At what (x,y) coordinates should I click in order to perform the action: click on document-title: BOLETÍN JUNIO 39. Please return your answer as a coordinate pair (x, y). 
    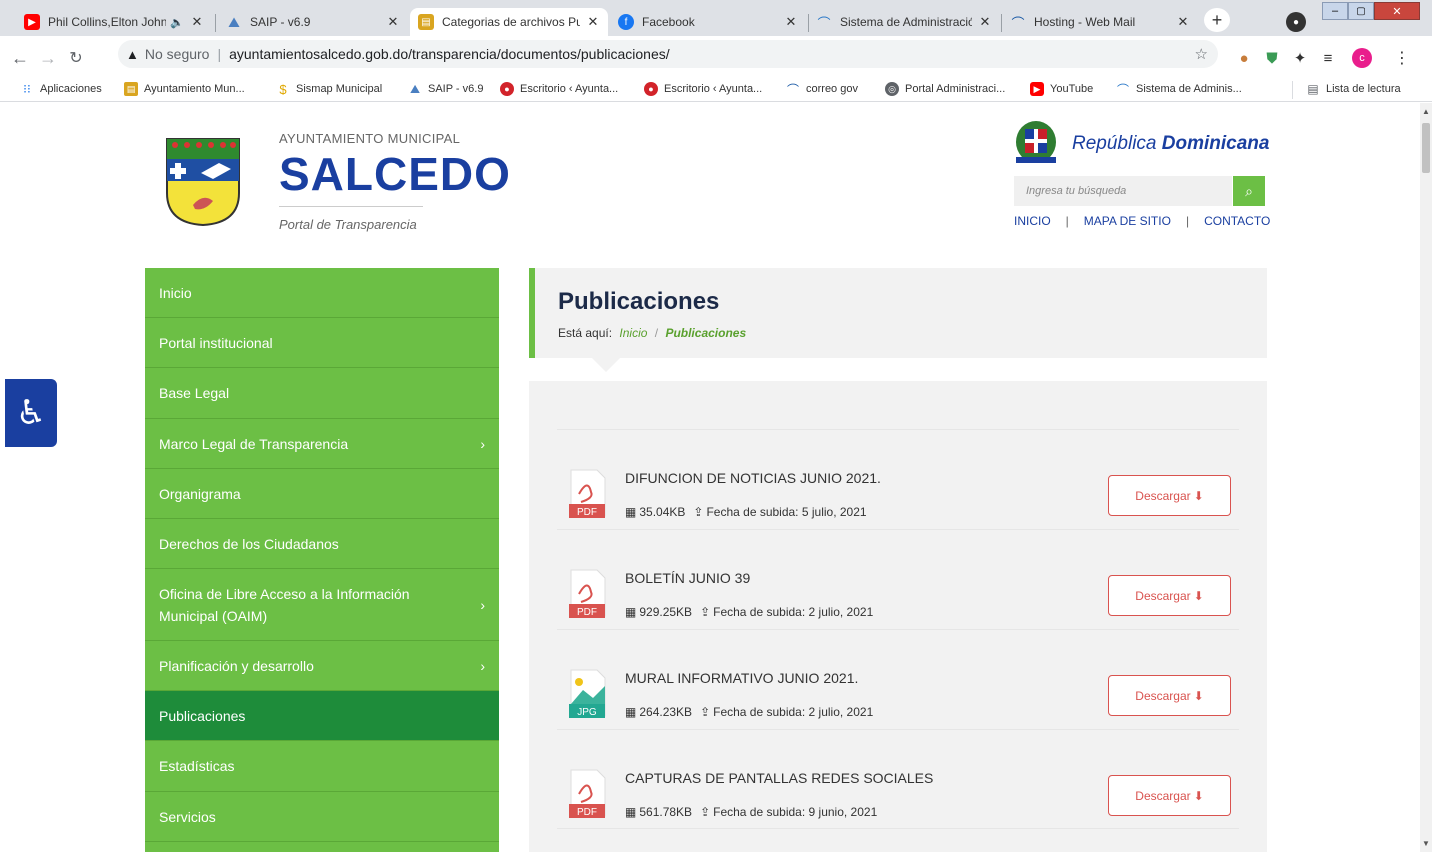
    Looking at the image, I should click on (688, 578).